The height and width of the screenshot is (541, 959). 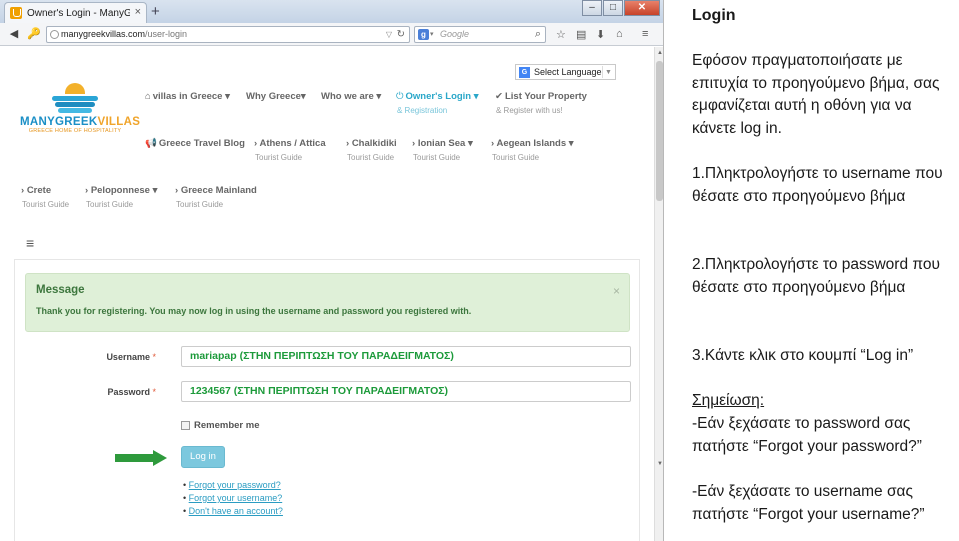 I want to click on reload-icon: ↻, so click(x=401, y=34).